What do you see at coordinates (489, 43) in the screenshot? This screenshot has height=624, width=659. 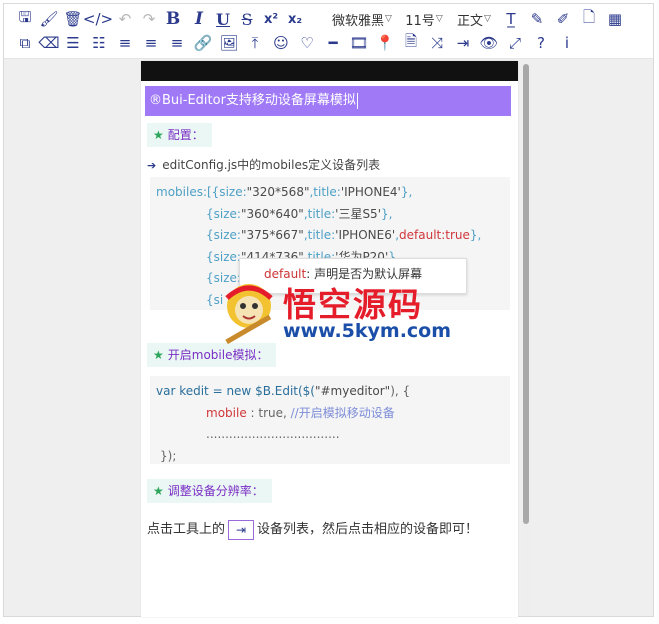 I see `preview-icon: 👁` at bounding box center [489, 43].